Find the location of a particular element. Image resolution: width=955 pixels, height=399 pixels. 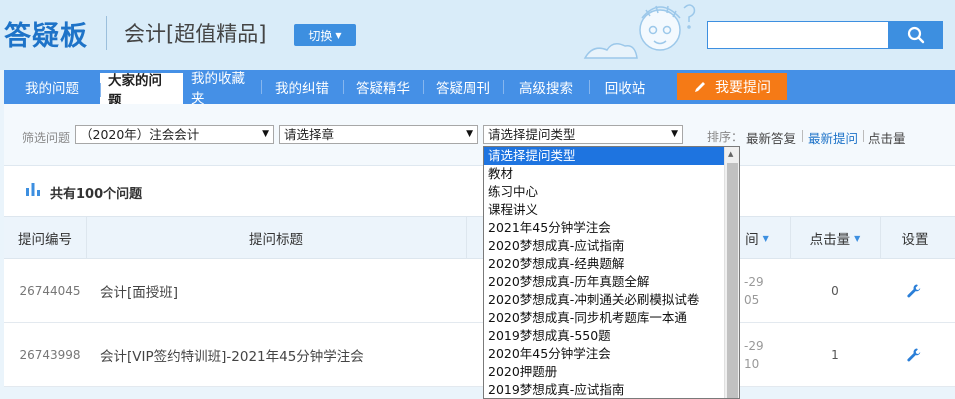

dropdown-option: 2020梦想成真-冲刺通关必刷模拟试卷 is located at coordinates (604, 300).